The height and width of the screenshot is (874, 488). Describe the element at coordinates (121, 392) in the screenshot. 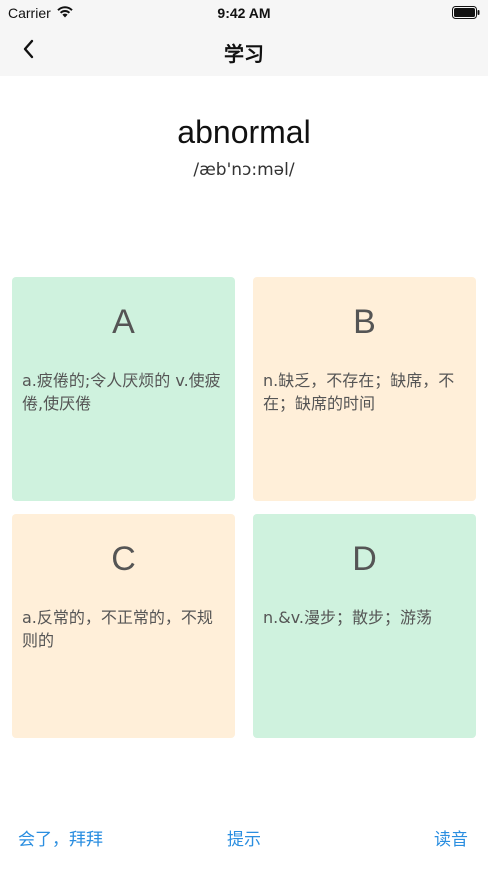

I see `option-meaning: a.疲倦的;令人厌烦的 v.使疲倦,使厌倦` at that location.